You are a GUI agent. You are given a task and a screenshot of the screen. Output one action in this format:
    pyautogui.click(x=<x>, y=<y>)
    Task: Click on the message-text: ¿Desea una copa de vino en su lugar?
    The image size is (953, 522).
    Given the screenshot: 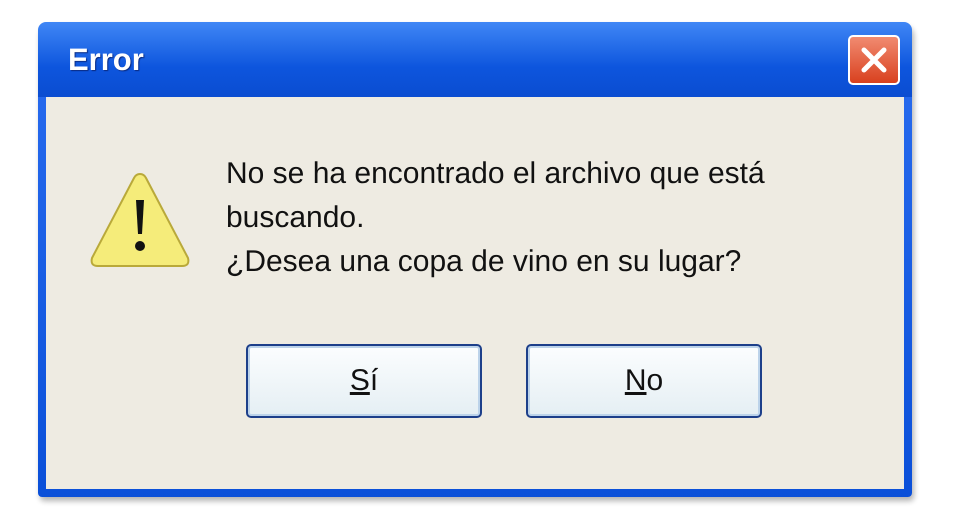 What is the action you would take?
    pyautogui.click(x=484, y=262)
    